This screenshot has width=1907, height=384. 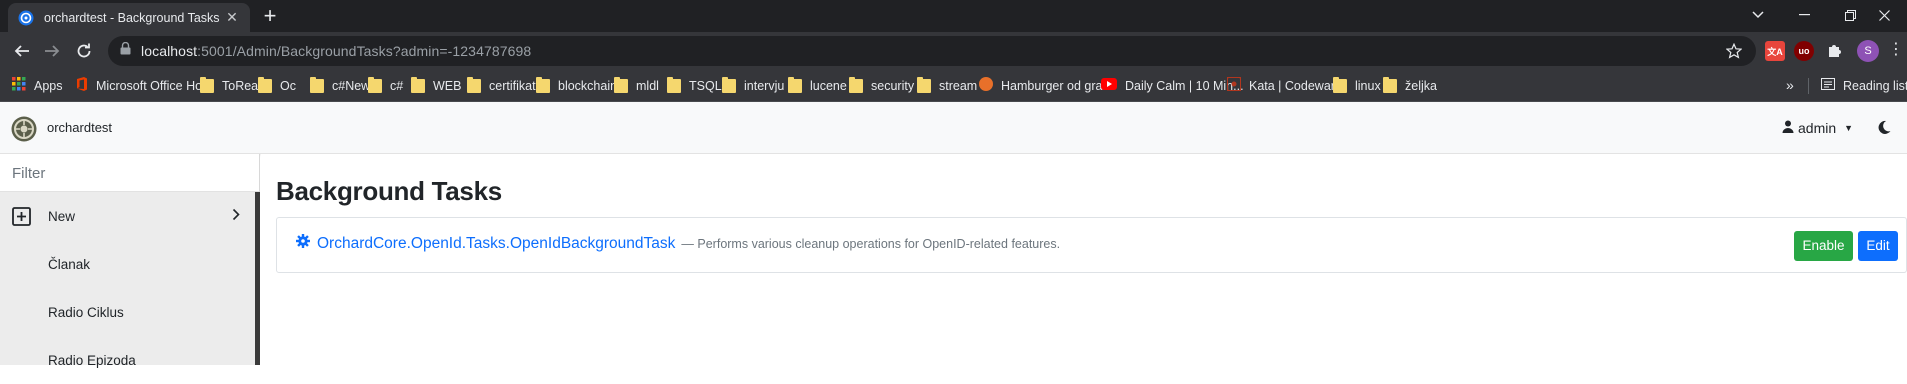 I want to click on bookmark-label: Kata | Codewars, so click(x=1295, y=86).